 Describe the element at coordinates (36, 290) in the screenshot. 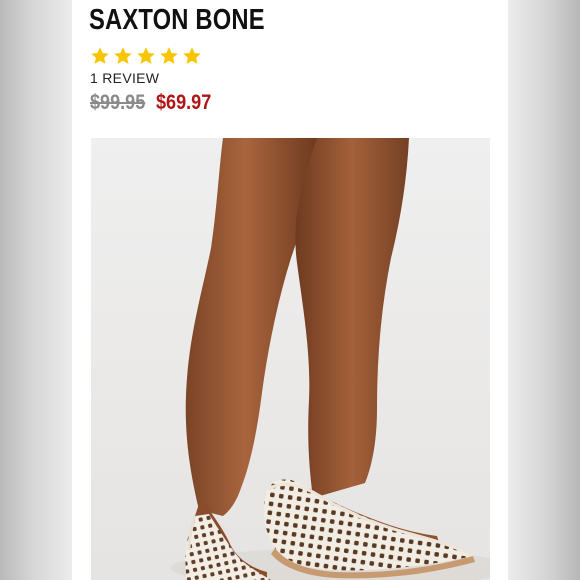

I see `blurred-background-left` at that location.